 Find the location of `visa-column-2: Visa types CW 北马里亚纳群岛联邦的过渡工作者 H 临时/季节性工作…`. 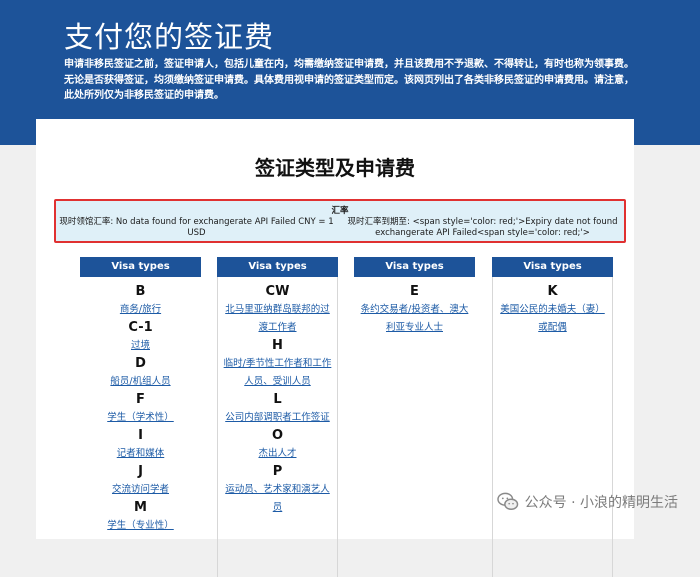

visa-column-2: Visa types CW 北马里亚纳群岛联邦的过渡工作者 H 临时/季节性工作… is located at coordinates (277, 417).